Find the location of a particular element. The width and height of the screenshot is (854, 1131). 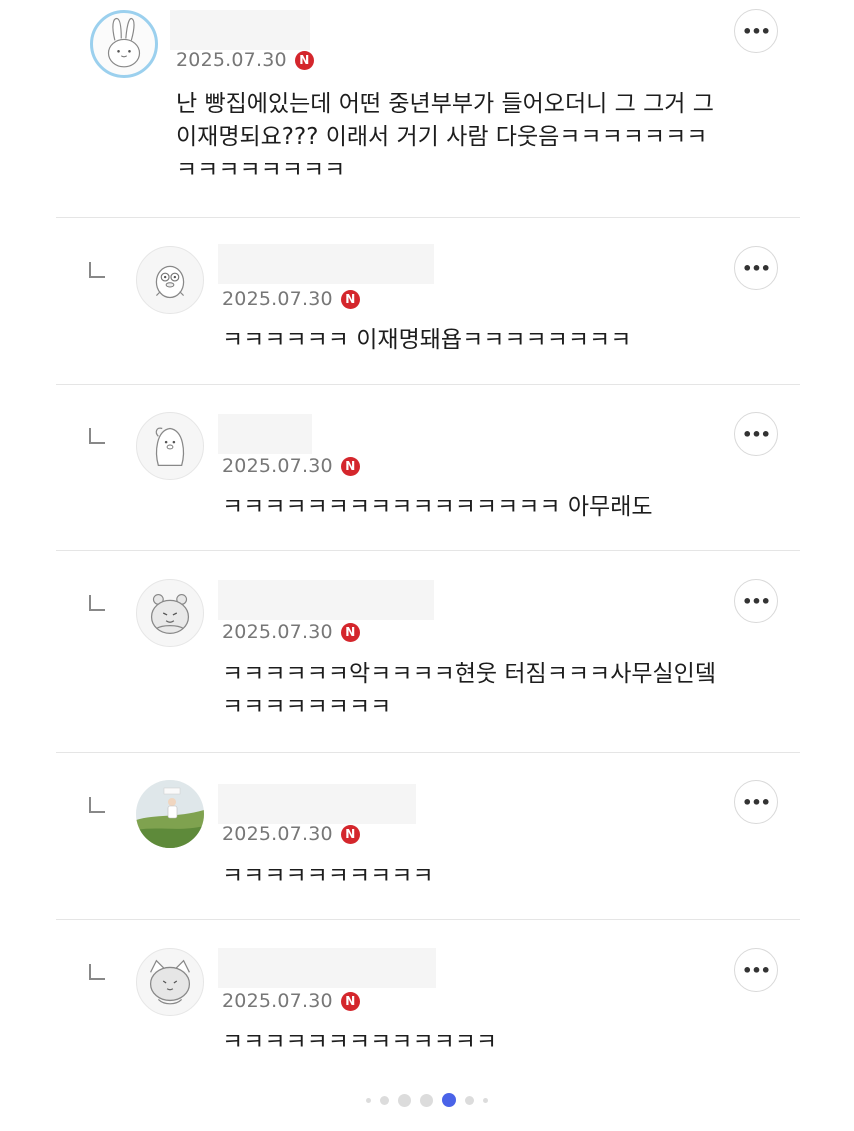

bunny-avatar-icon is located at coordinates (124, 42).